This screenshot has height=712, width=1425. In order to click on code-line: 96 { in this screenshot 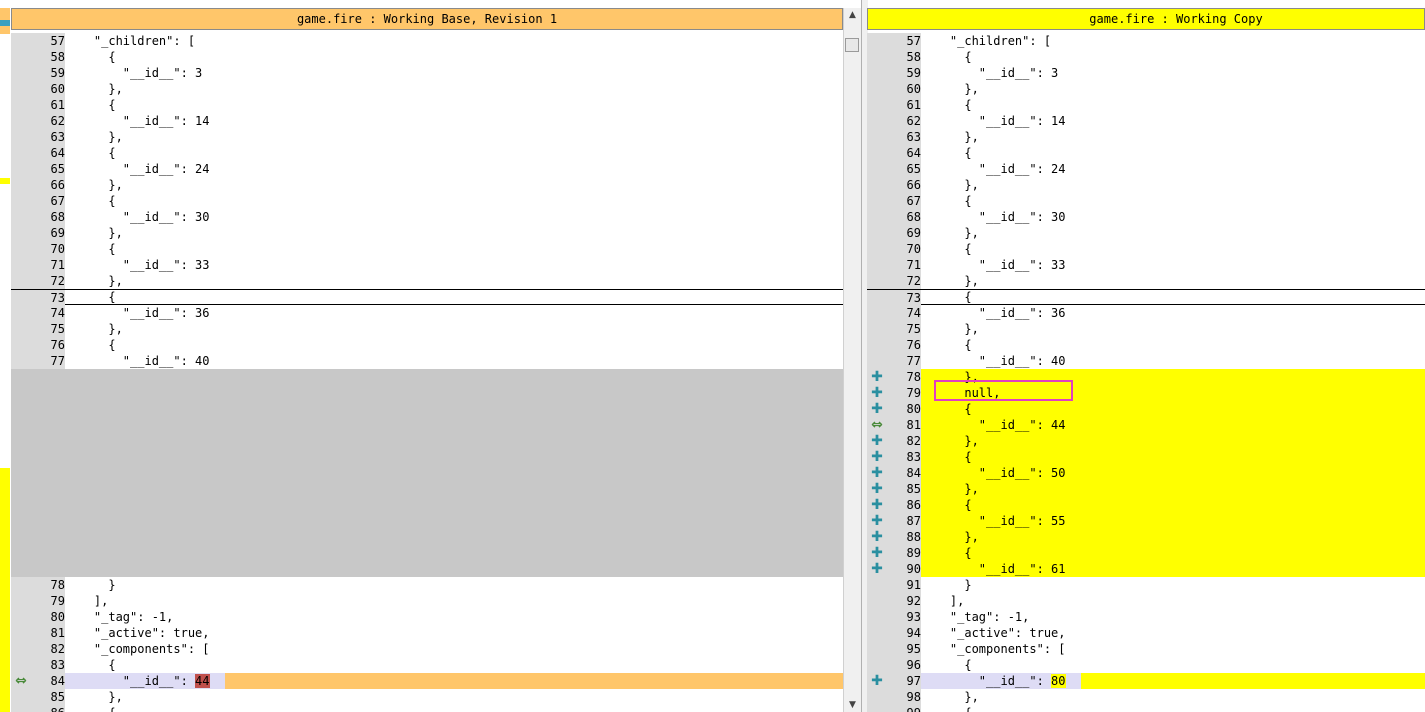, I will do `click(1146, 665)`.